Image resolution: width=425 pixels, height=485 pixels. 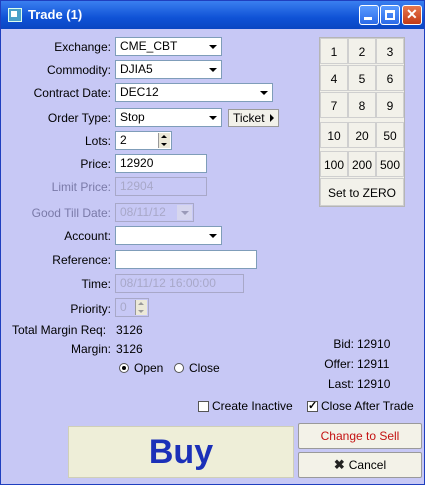 What do you see at coordinates (362, 192) in the screenshot?
I see `set-to-zero-button: Set to ZERO` at bounding box center [362, 192].